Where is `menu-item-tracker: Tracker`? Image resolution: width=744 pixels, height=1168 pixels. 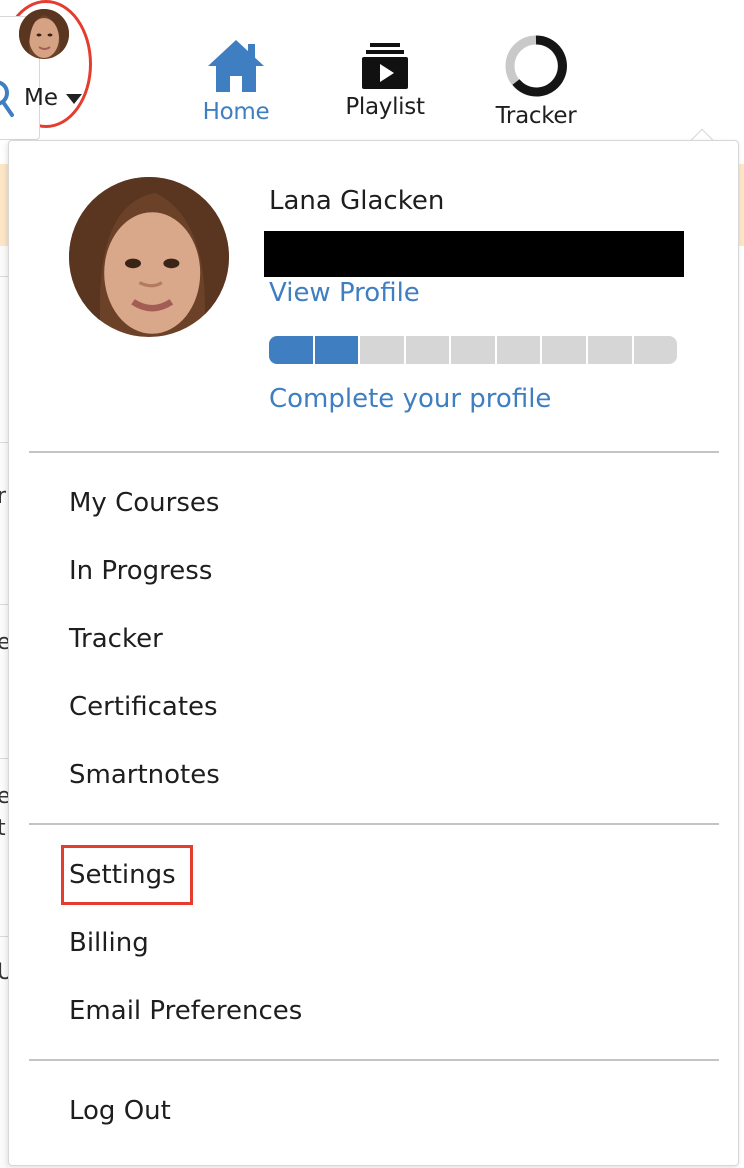 menu-item-tracker: Tracker is located at coordinates (116, 639).